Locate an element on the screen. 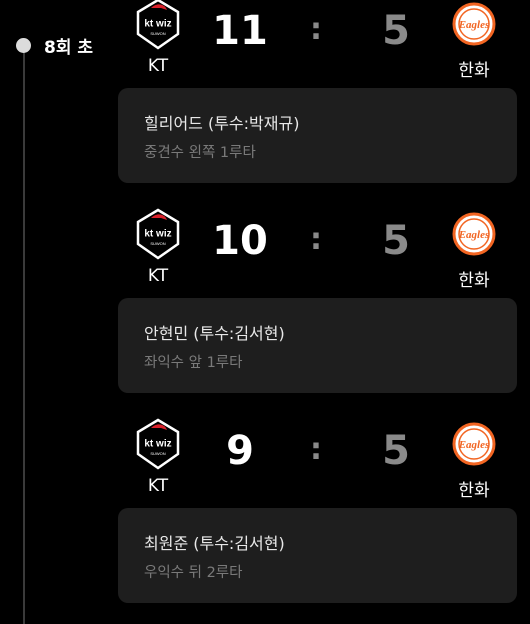  play-detail-card: 힐리어드 (투수:박재규) 중견수 왼쪽 1루타 is located at coordinates (317, 135).